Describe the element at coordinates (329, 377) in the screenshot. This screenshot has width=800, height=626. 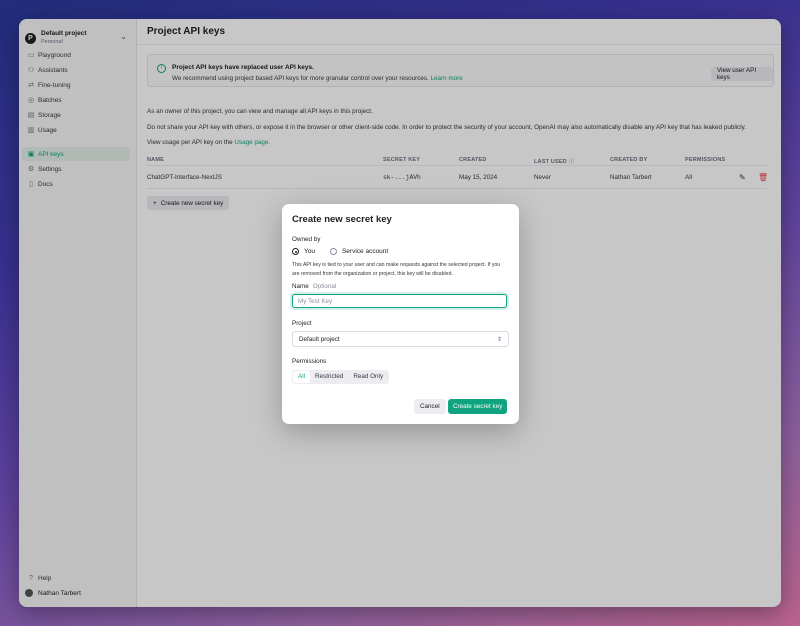
I see `permission-option-restricted: Restricted` at that location.